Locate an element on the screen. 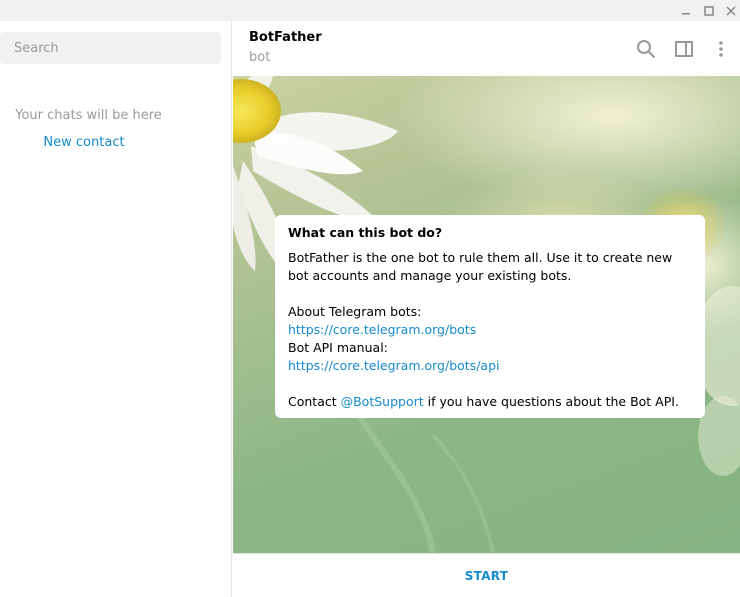 The image size is (740, 597). bot-info-heading: What can this bot do? is located at coordinates (365, 232).